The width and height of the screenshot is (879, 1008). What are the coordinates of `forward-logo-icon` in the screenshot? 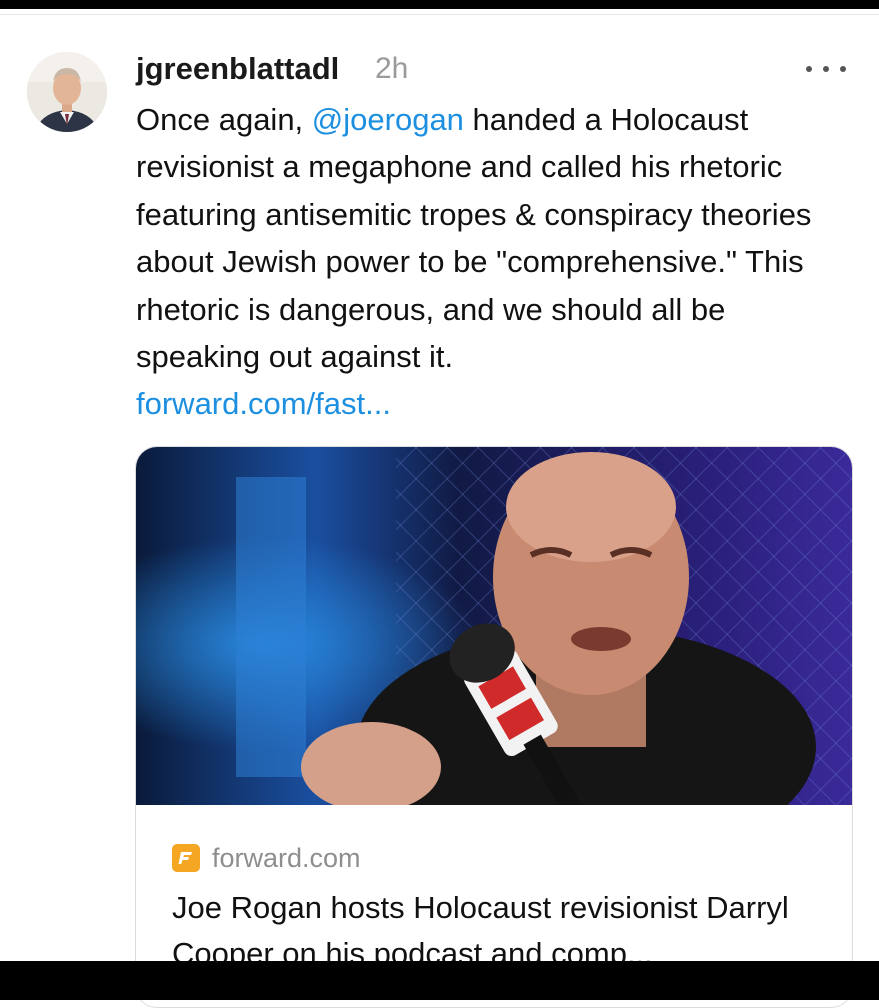 It's located at (186, 858).